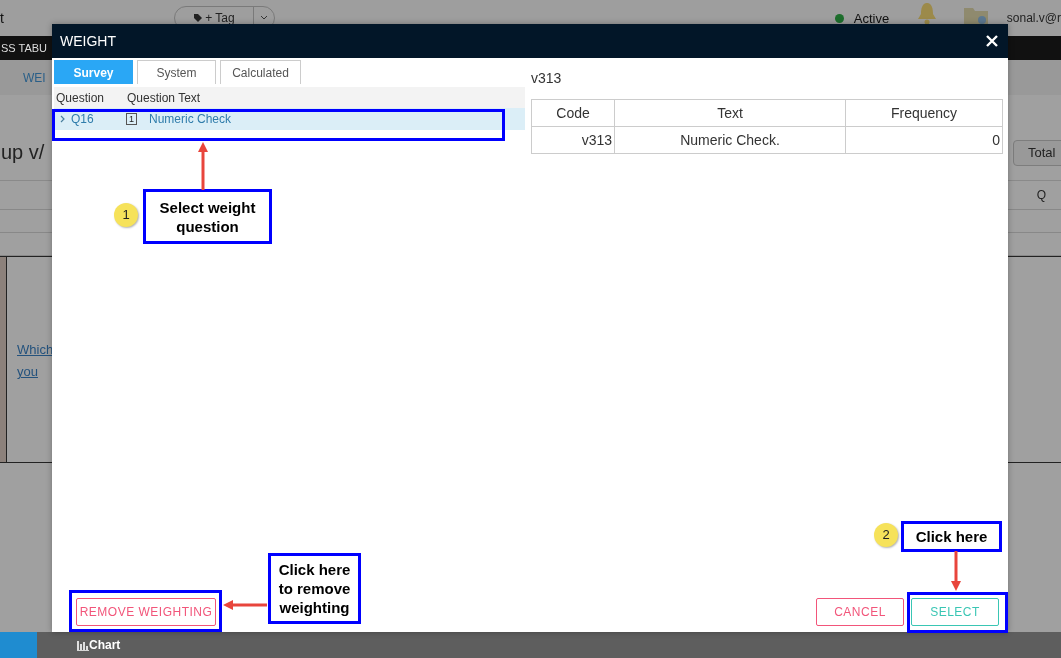  Describe the element at coordinates (2, 18) in the screenshot. I see `page-title: t` at that location.